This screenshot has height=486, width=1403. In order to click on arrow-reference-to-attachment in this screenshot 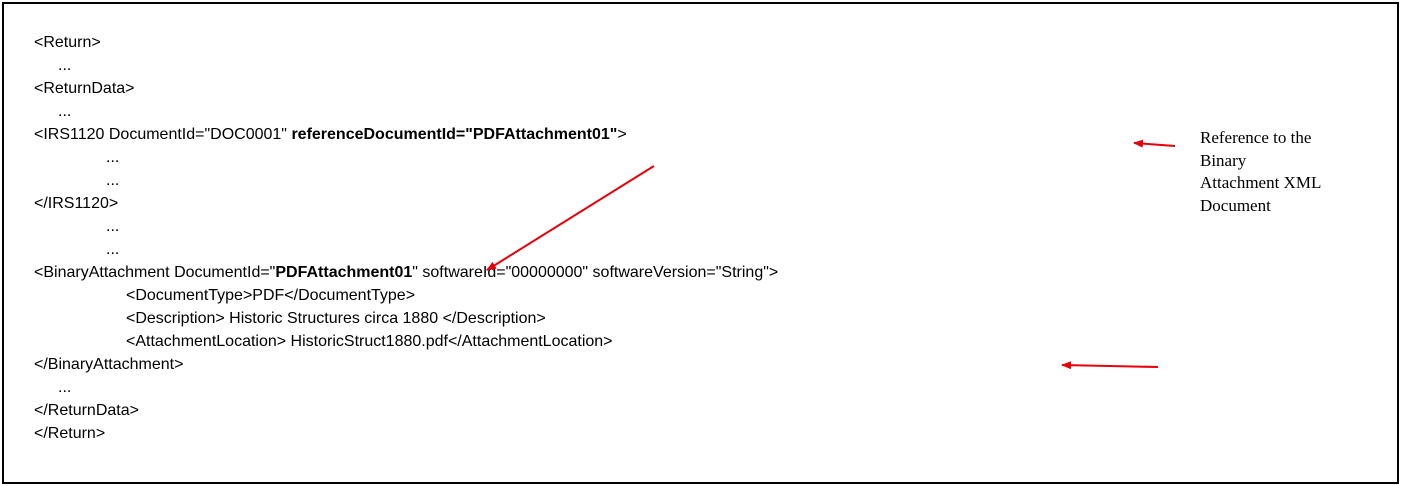, I will do `click(570, 218)`.